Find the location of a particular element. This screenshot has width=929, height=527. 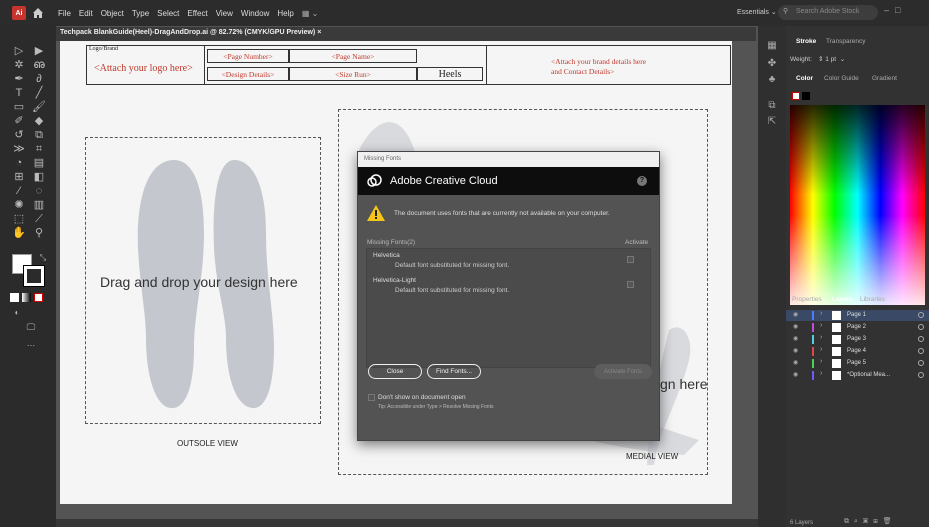

menu-edit: Edit is located at coordinates (86, 13).